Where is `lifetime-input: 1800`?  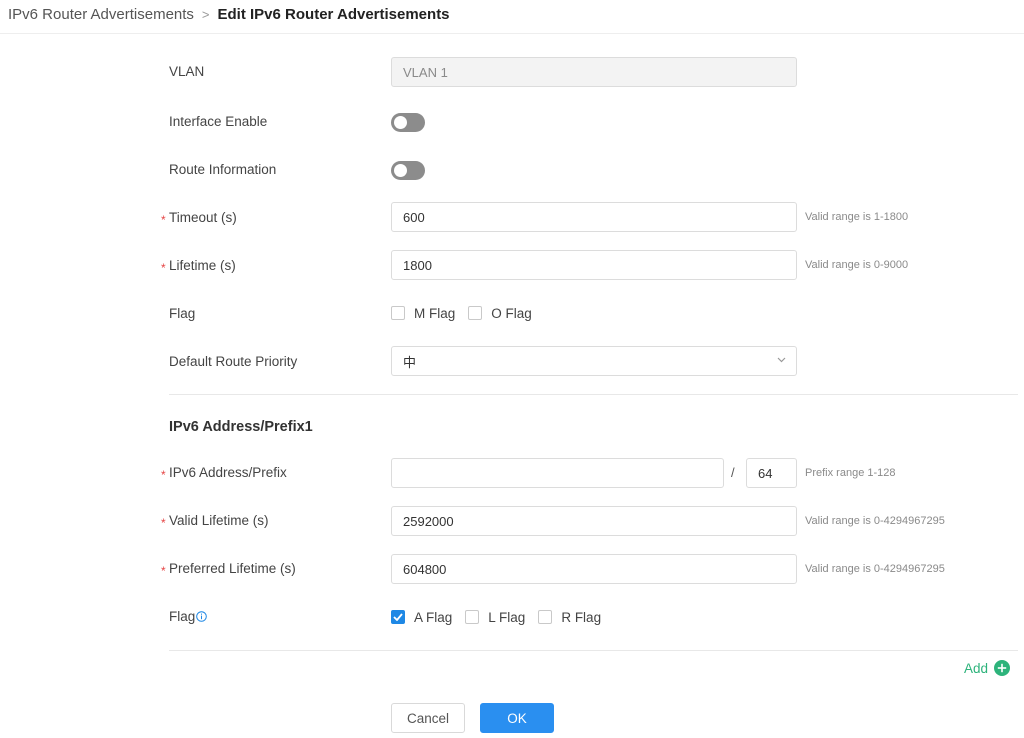
lifetime-input: 1800 is located at coordinates (594, 265).